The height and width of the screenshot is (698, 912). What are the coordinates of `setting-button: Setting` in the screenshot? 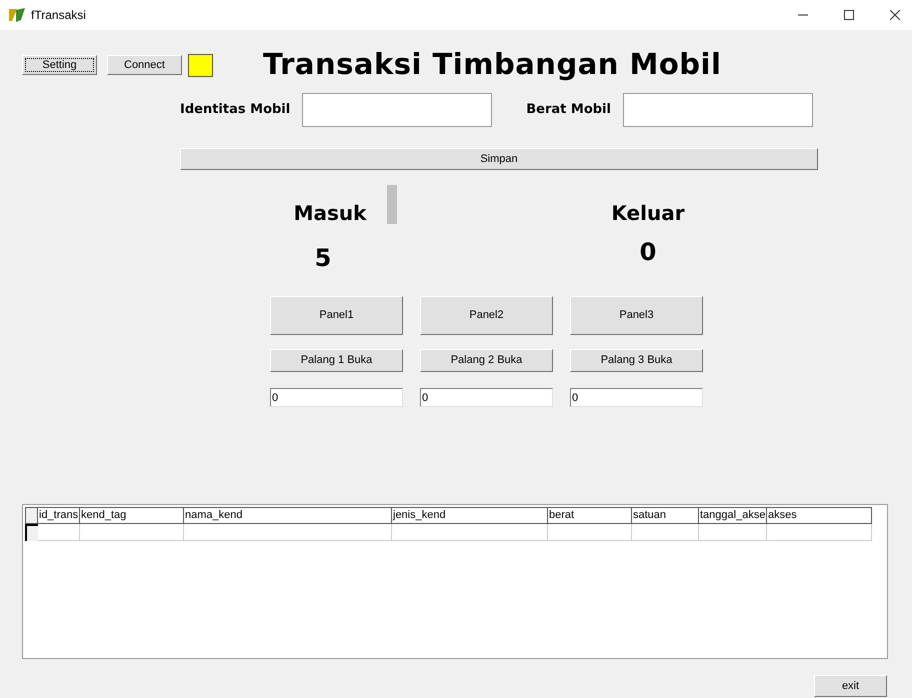 It's located at (59, 65).